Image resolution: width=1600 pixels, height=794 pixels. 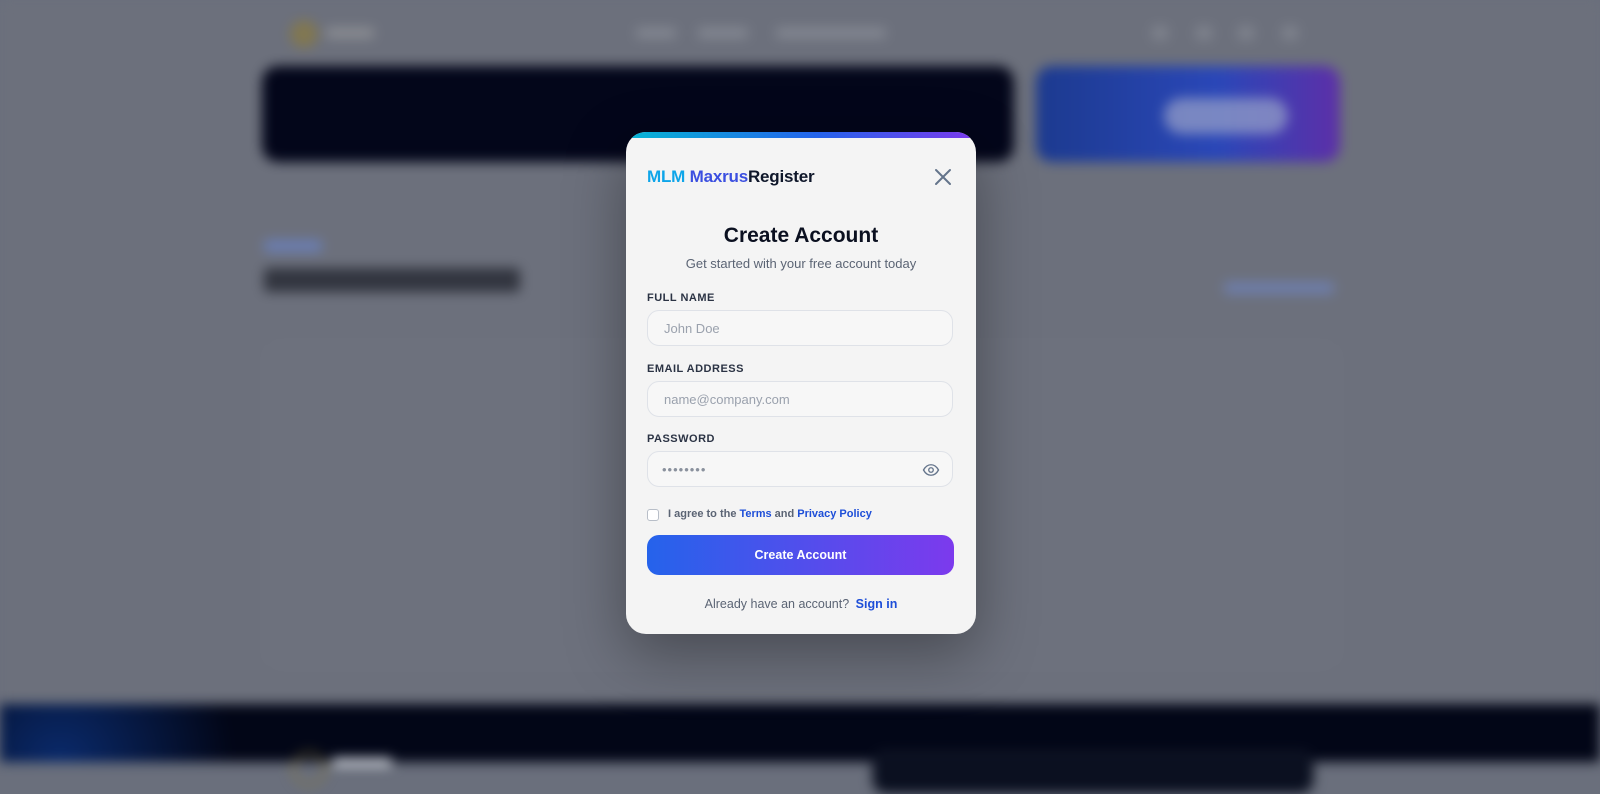 What do you see at coordinates (304, 34) in the screenshot?
I see `background-logo` at bounding box center [304, 34].